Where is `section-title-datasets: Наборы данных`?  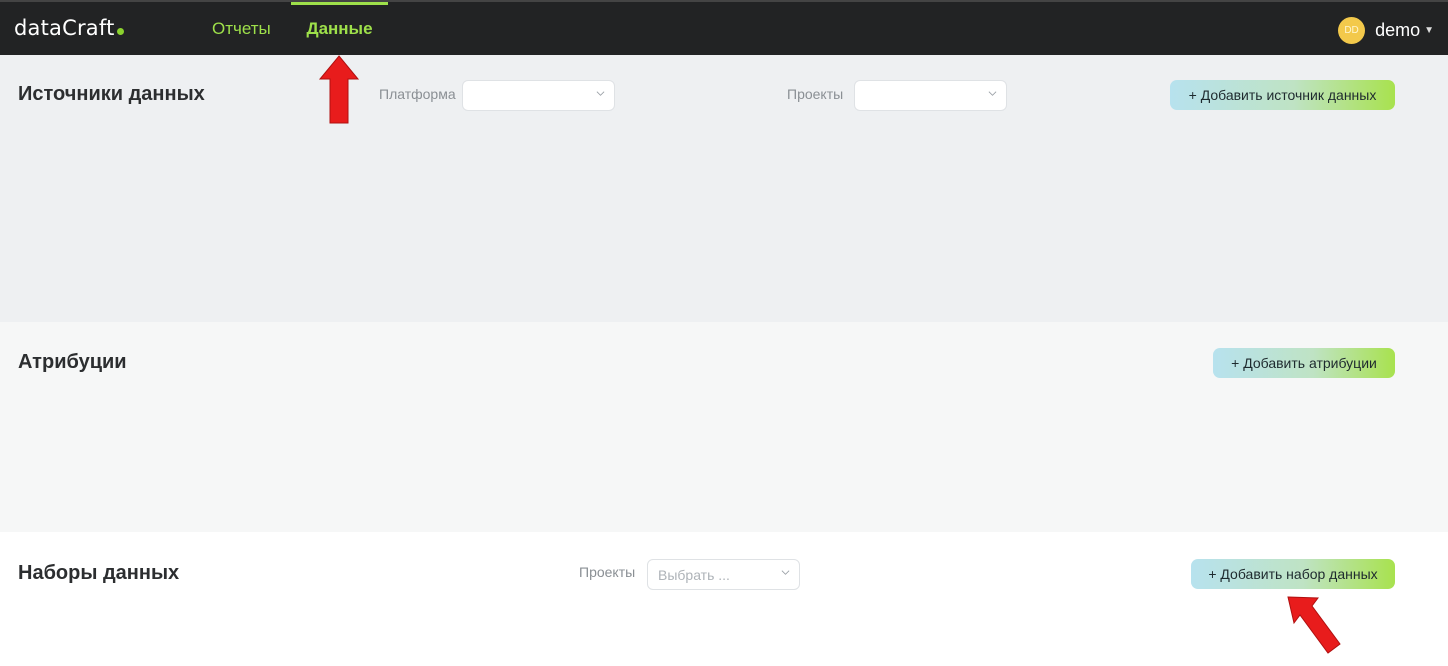
section-title-datasets: Наборы данных is located at coordinates (99, 573).